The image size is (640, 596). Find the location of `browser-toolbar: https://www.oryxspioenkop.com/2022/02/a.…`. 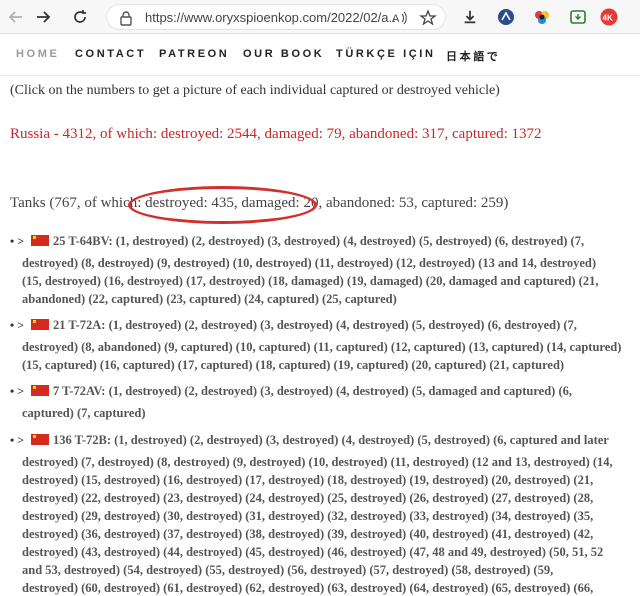

browser-toolbar: https://www.oryxspioenkop.com/2022/02/a.… is located at coordinates (320, 17).